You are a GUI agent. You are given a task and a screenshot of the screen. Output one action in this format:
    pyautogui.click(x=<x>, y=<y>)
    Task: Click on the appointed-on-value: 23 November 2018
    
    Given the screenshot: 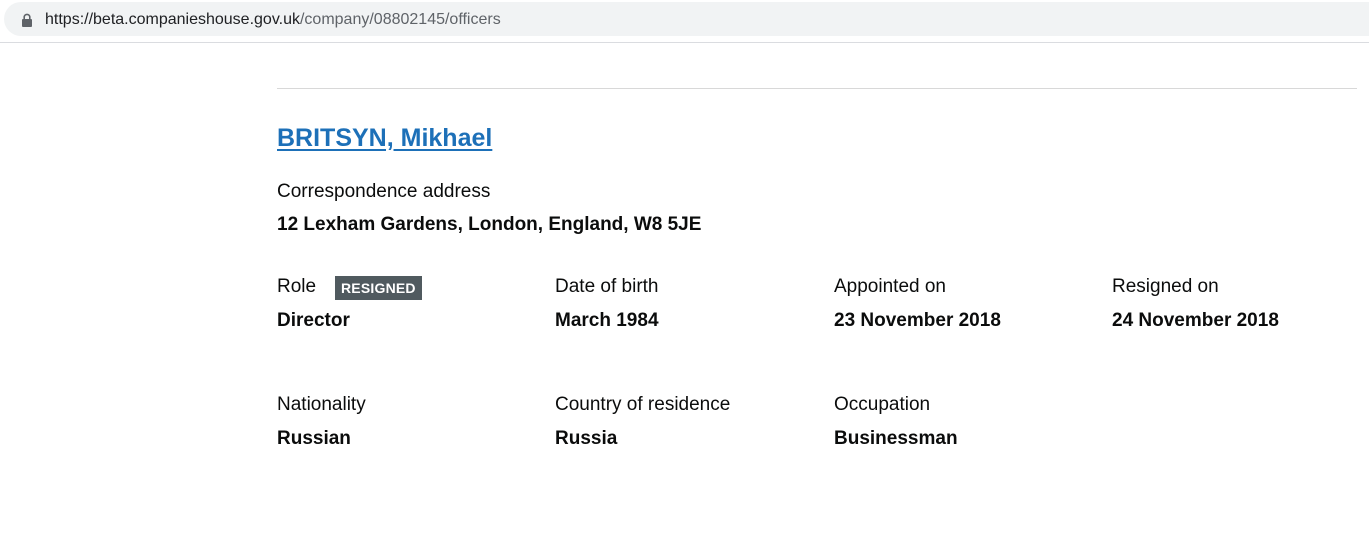 What is the action you would take?
    pyautogui.click(x=917, y=320)
    